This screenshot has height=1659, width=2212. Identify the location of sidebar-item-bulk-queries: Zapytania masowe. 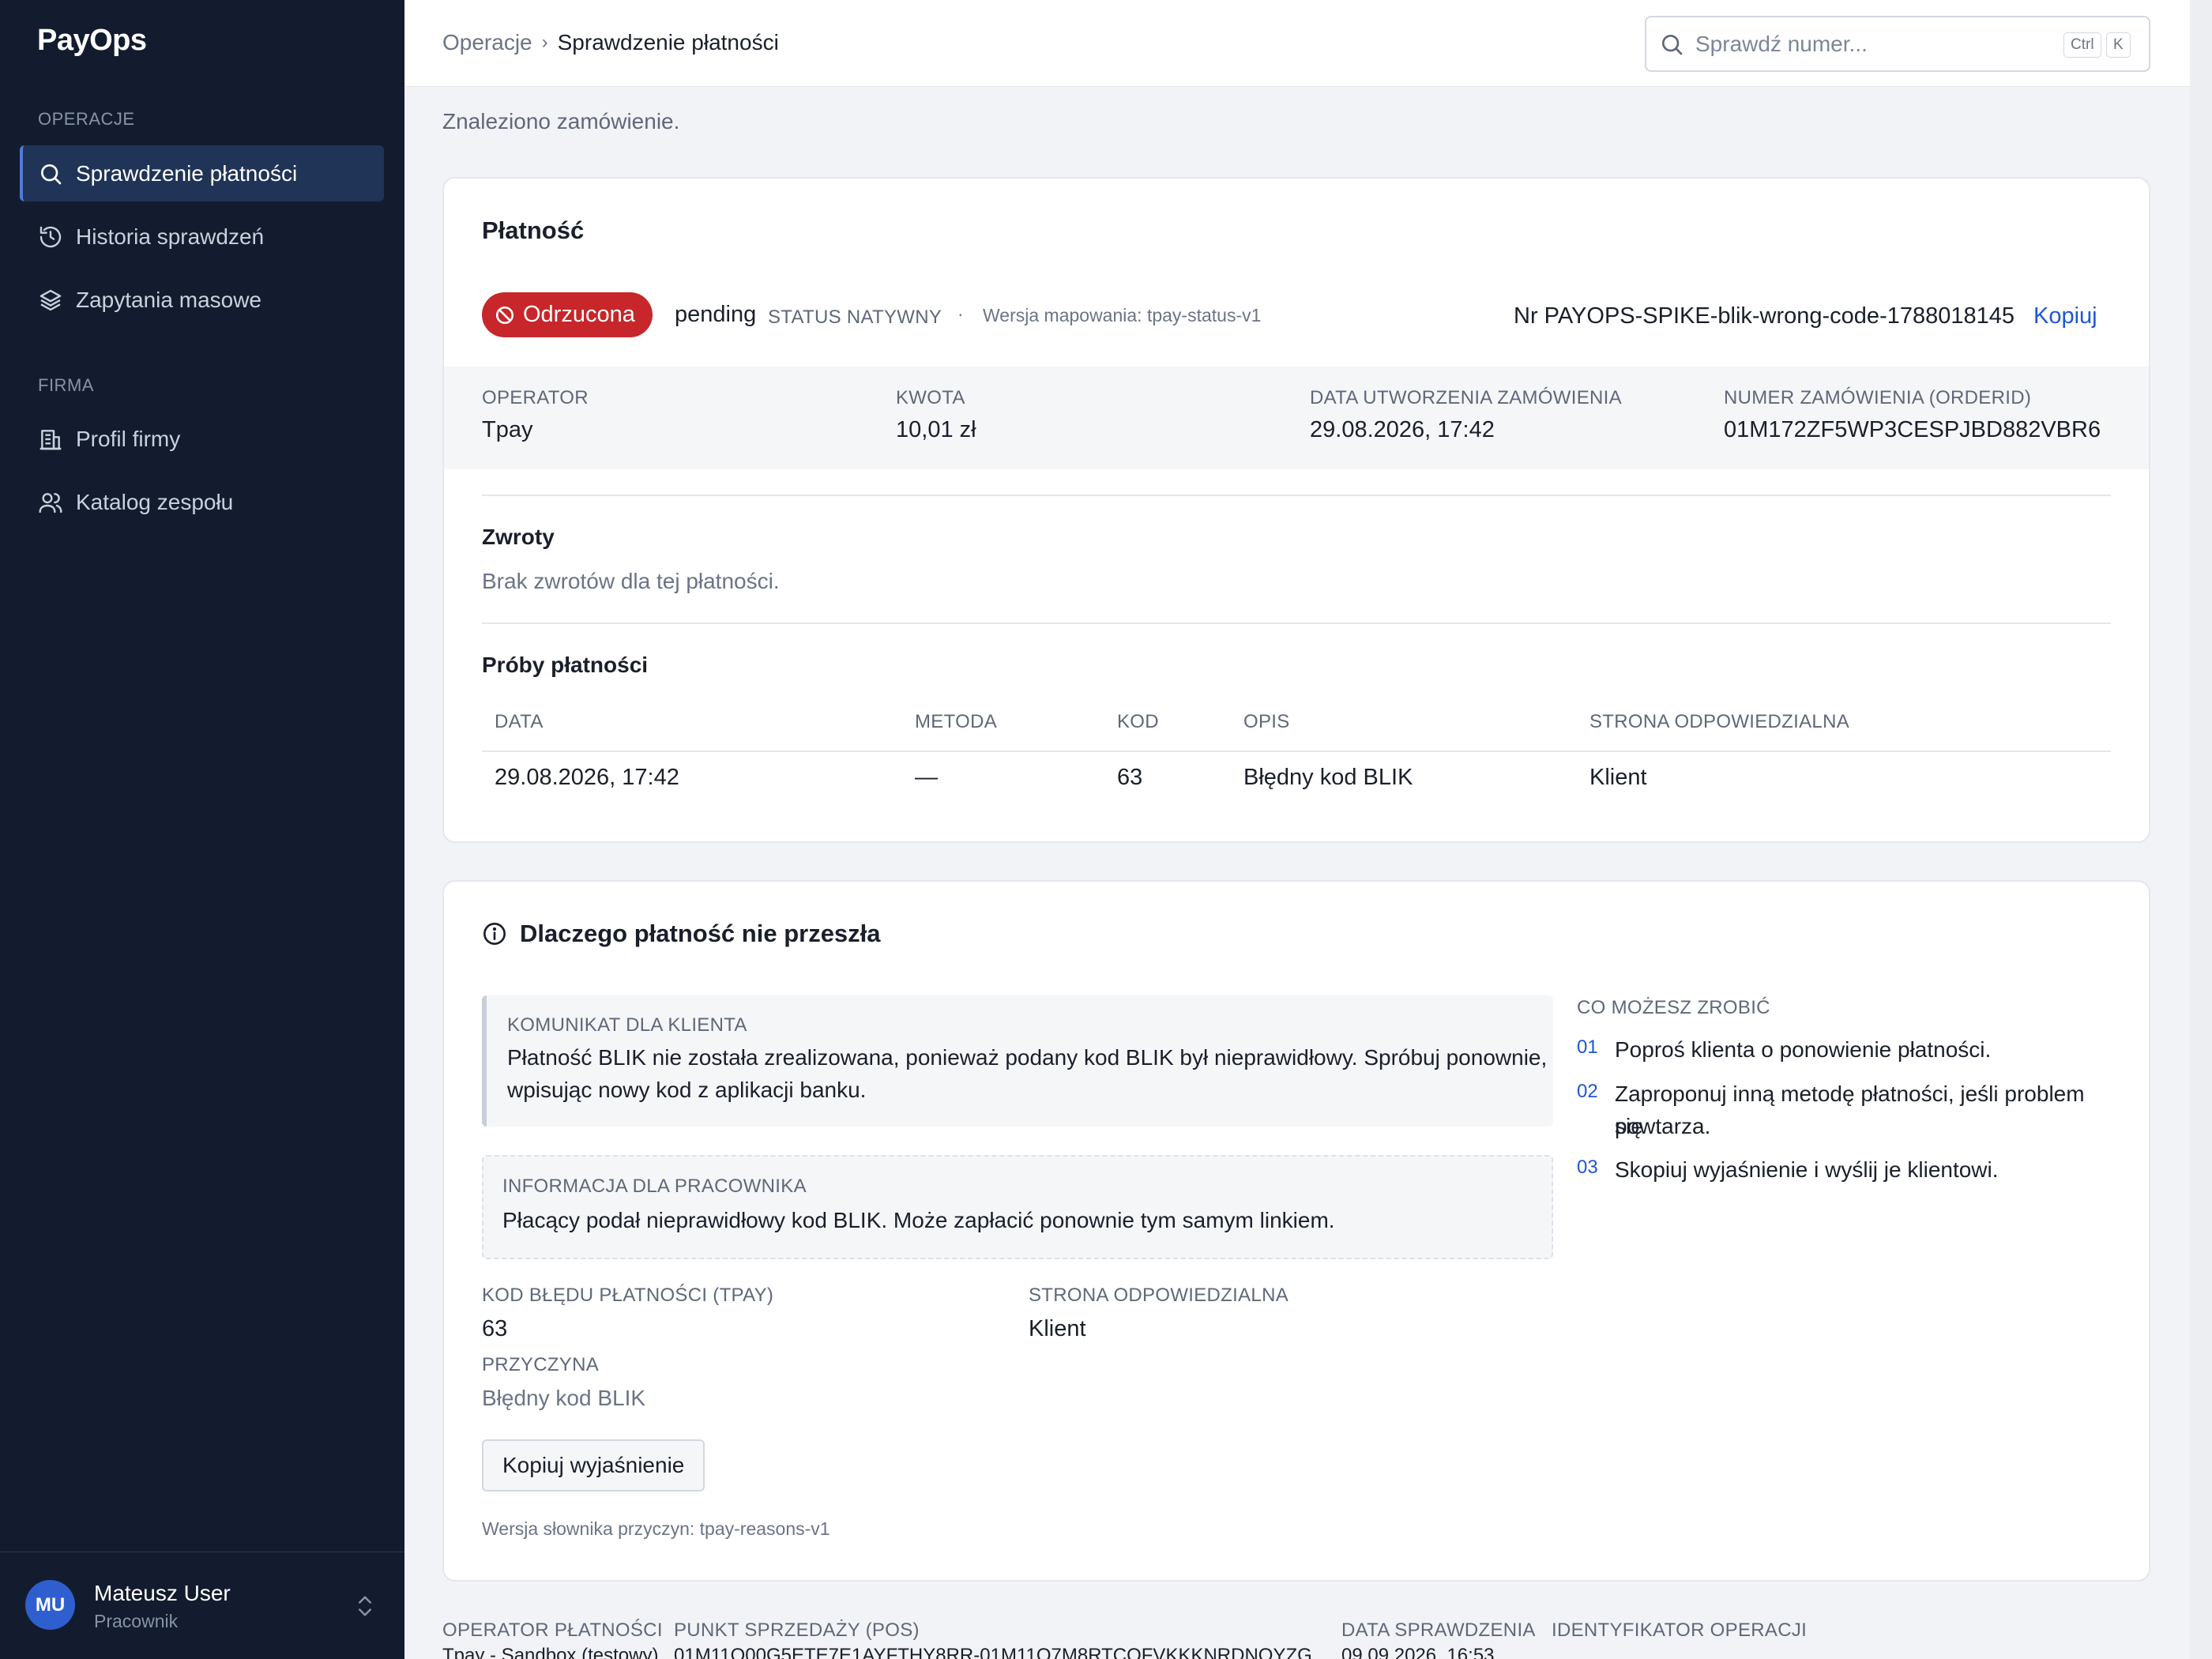
(202, 300).